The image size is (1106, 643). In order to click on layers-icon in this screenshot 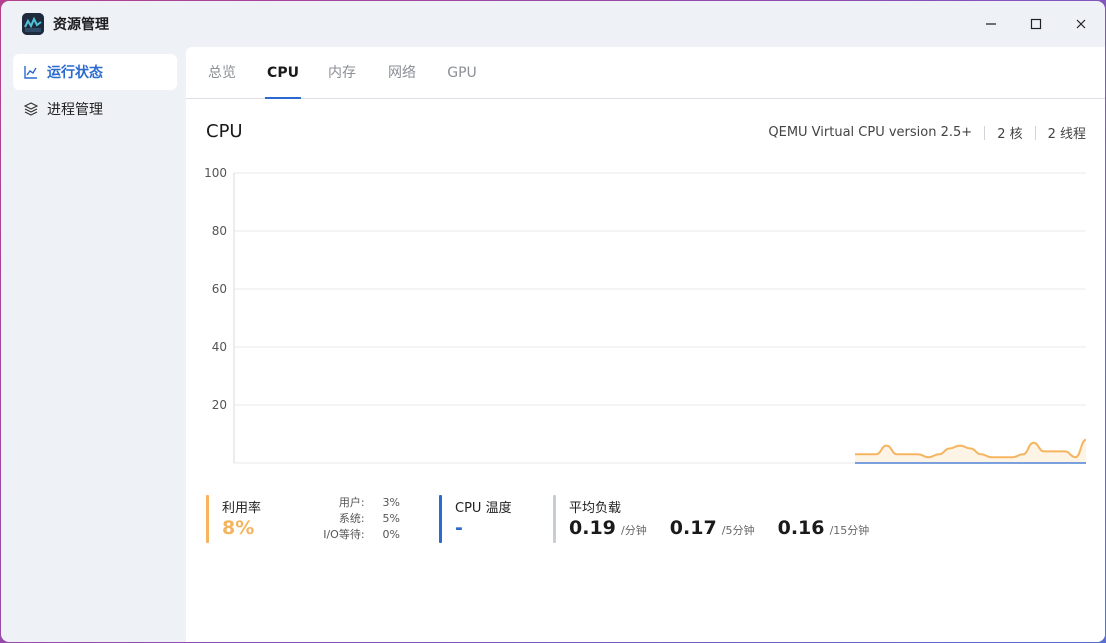, I will do `click(31, 109)`.